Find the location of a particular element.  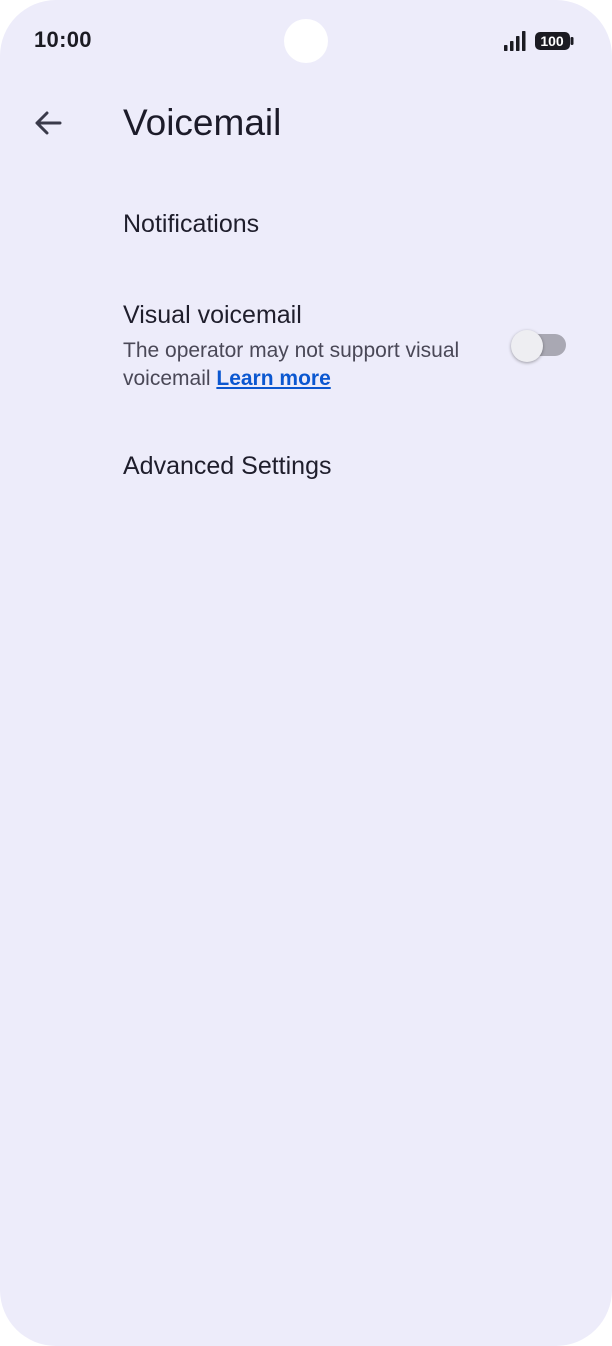

visual-voicemail-toggle is located at coordinates (539, 346).